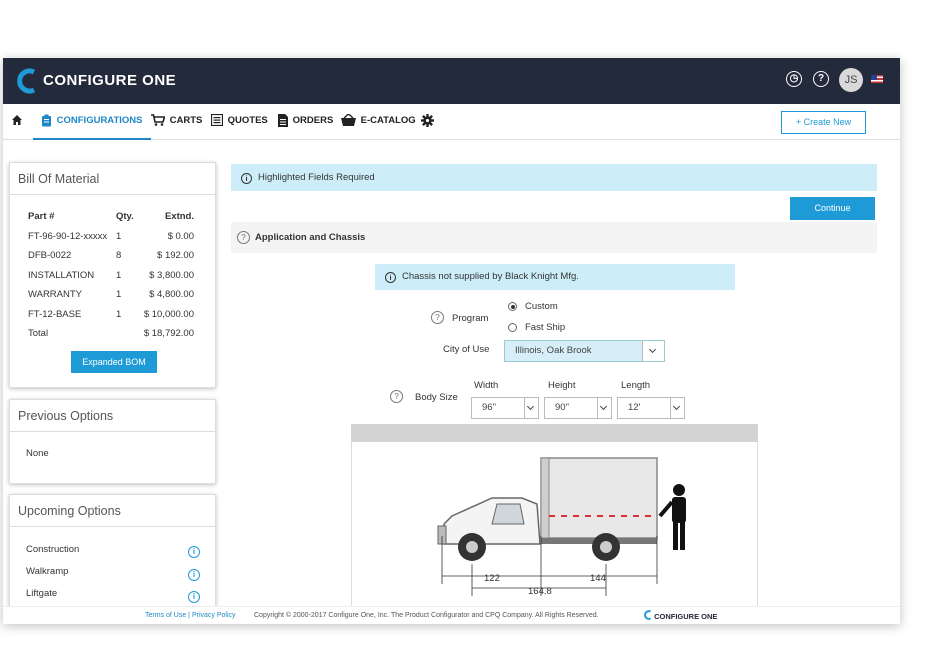 Image resolution: width=940 pixels, height=660 pixels. I want to click on basket-icon, so click(348, 120).